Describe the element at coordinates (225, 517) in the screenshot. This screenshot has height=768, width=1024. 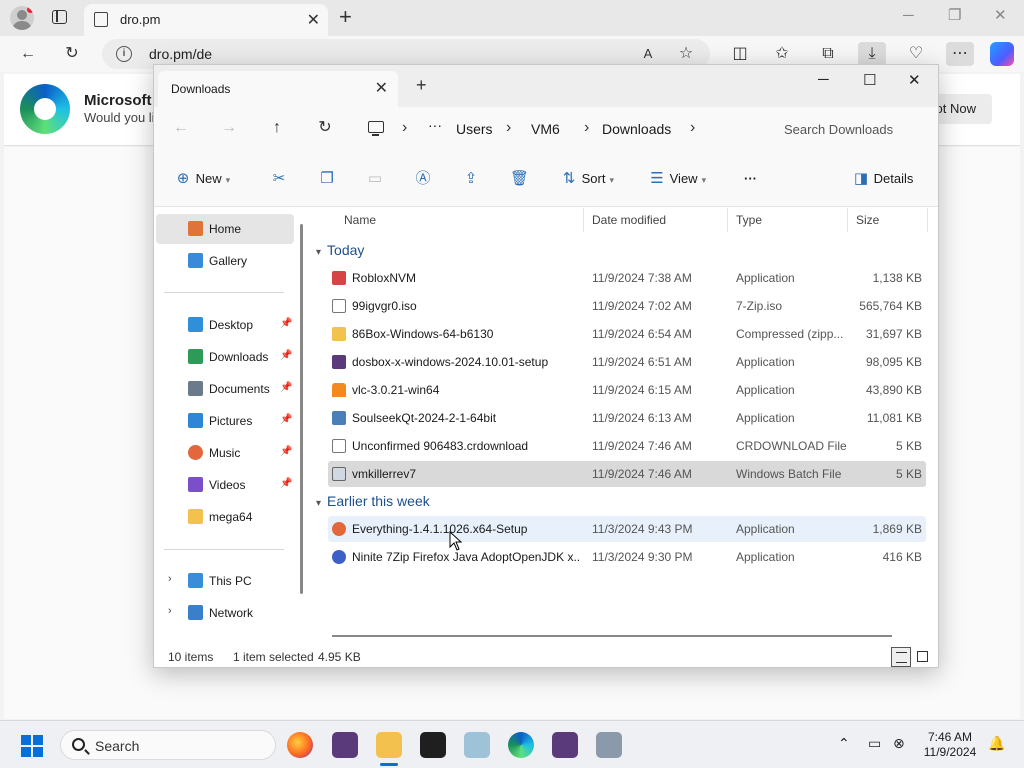
I see `sidebar-item-mega64: mega64` at that location.